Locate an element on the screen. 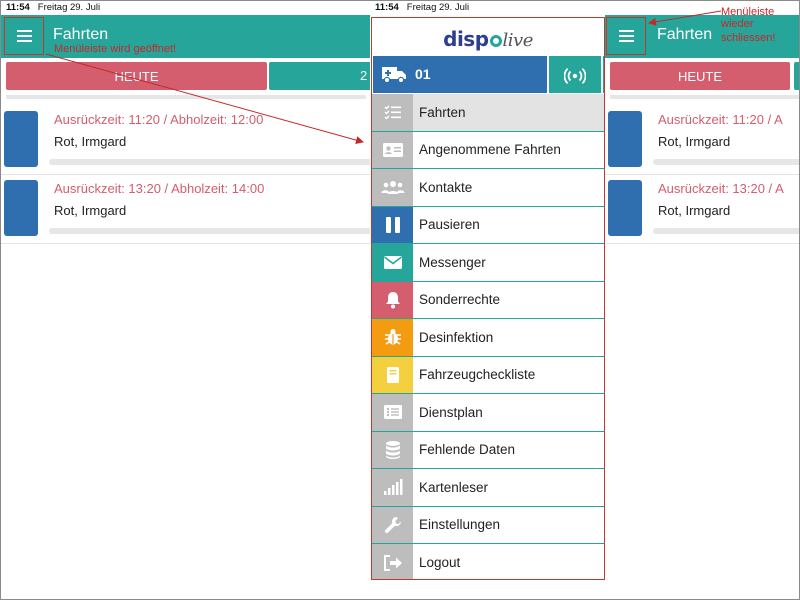 Image resolution: width=800 pixels, height=600 pixels. arrow-close-menu is located at coordinates (685, 18).